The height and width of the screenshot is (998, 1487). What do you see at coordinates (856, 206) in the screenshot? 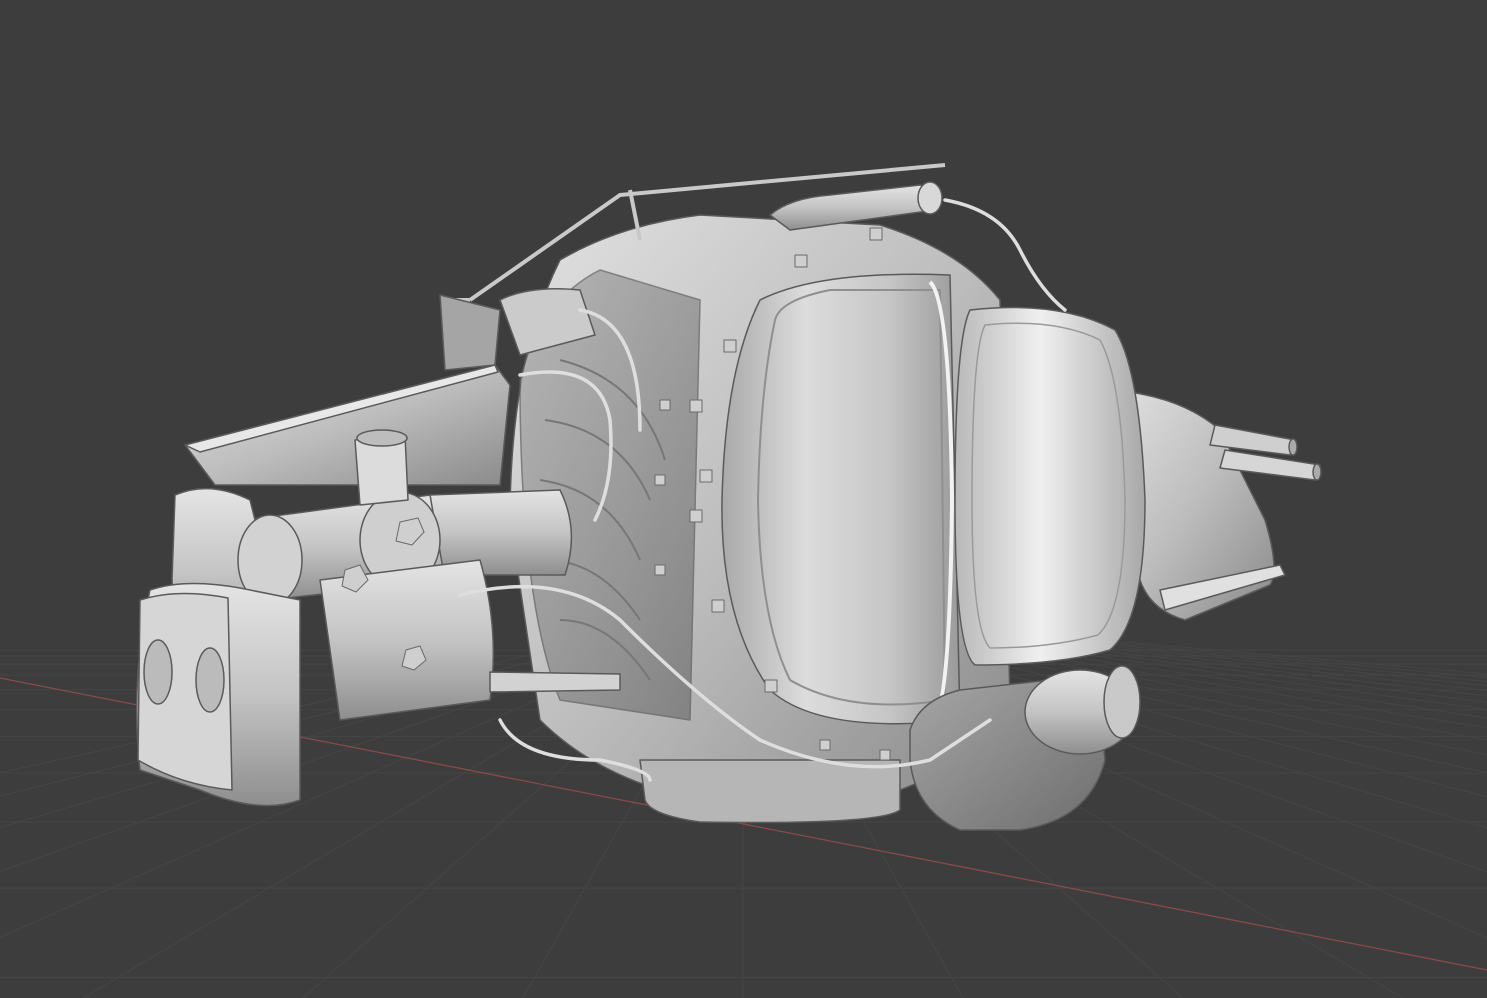
I see `top-cylinder` at bounding box center [856, 206].